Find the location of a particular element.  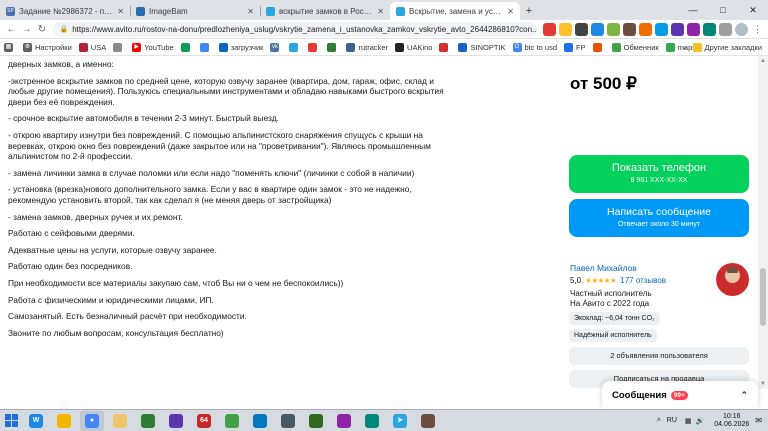

taskbar-app-icon is located at coordinates (288, 420).